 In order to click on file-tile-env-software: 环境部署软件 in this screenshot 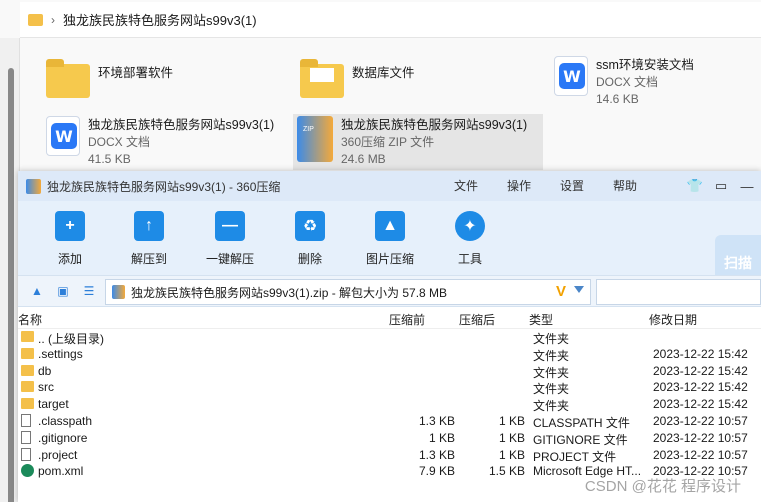, I will do `click(109, 78)`.